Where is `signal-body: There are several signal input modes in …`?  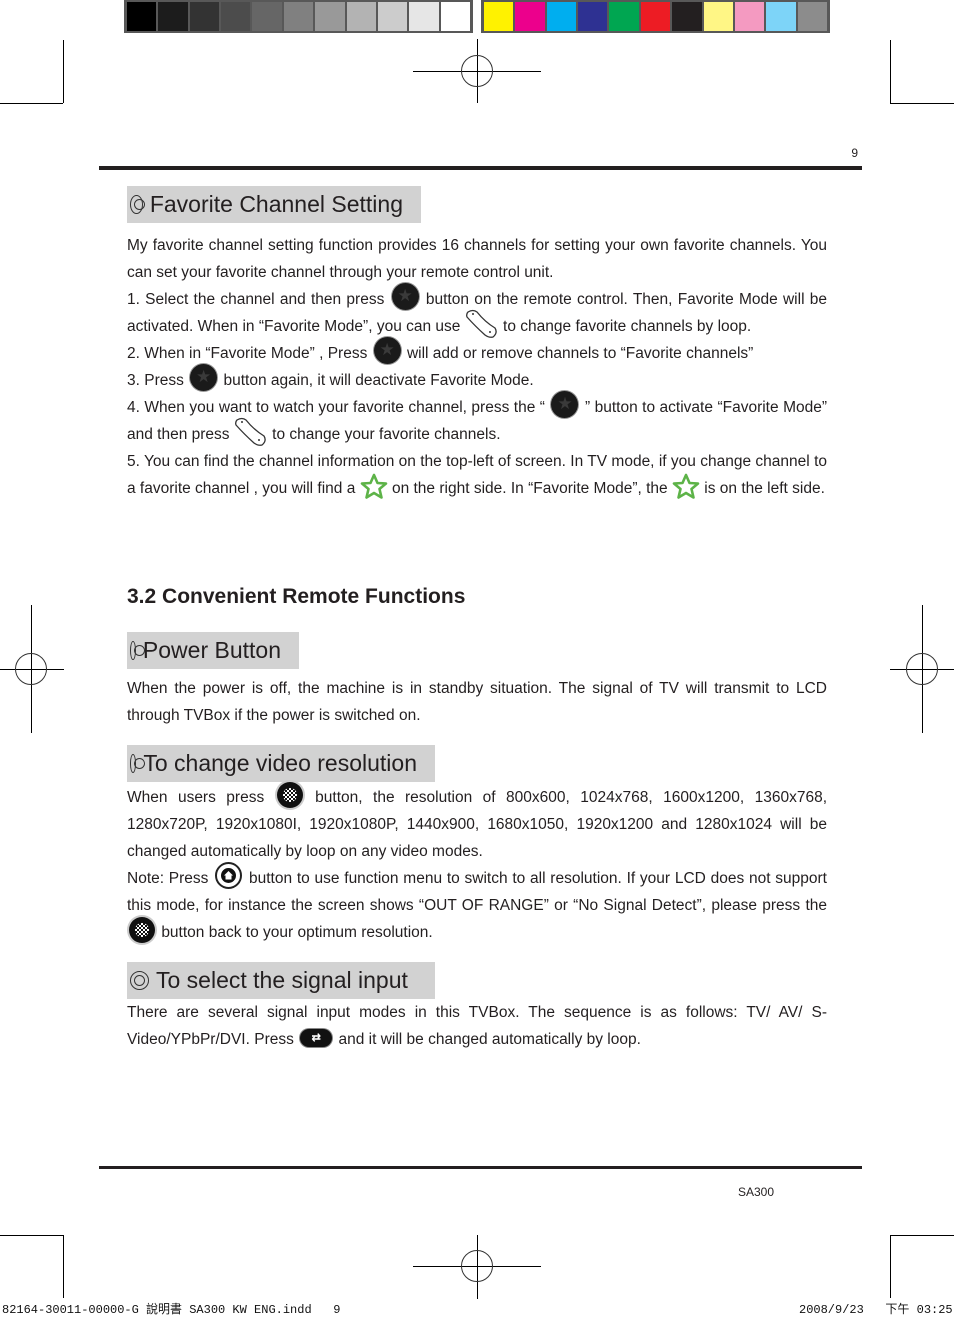 signal-body: There are several signal input modes in … is located at coordinates (477, 1026).